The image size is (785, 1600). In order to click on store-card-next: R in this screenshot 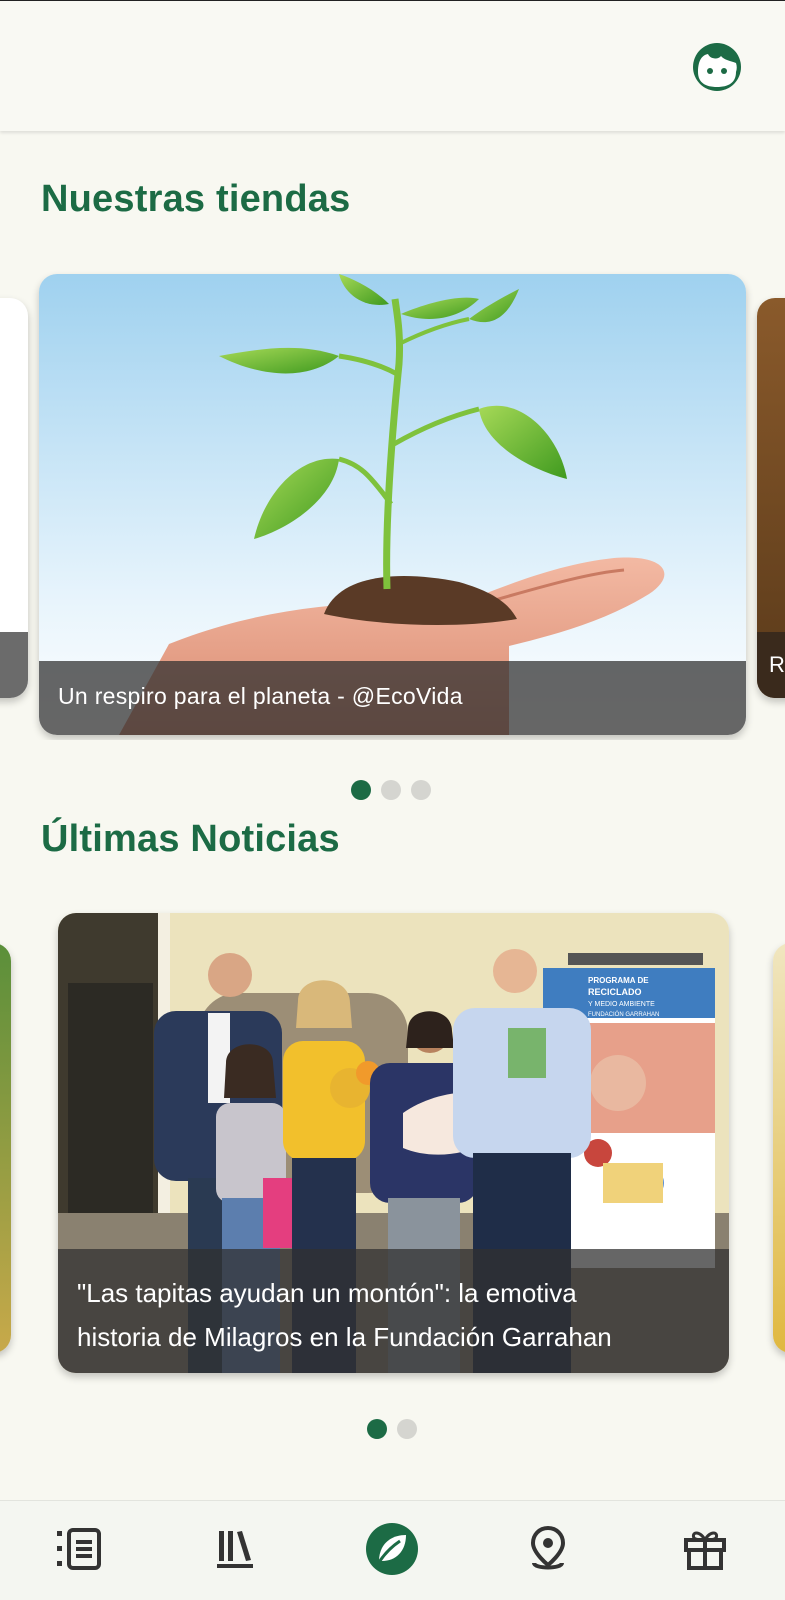, I will do `click(771, 498)`.